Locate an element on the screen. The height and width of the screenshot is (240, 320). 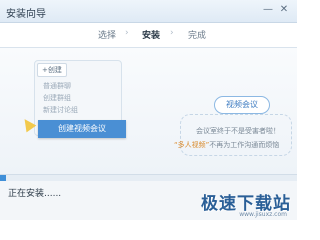
mock-menu-item: 普通群聊 is located at coordinates (57, 86).